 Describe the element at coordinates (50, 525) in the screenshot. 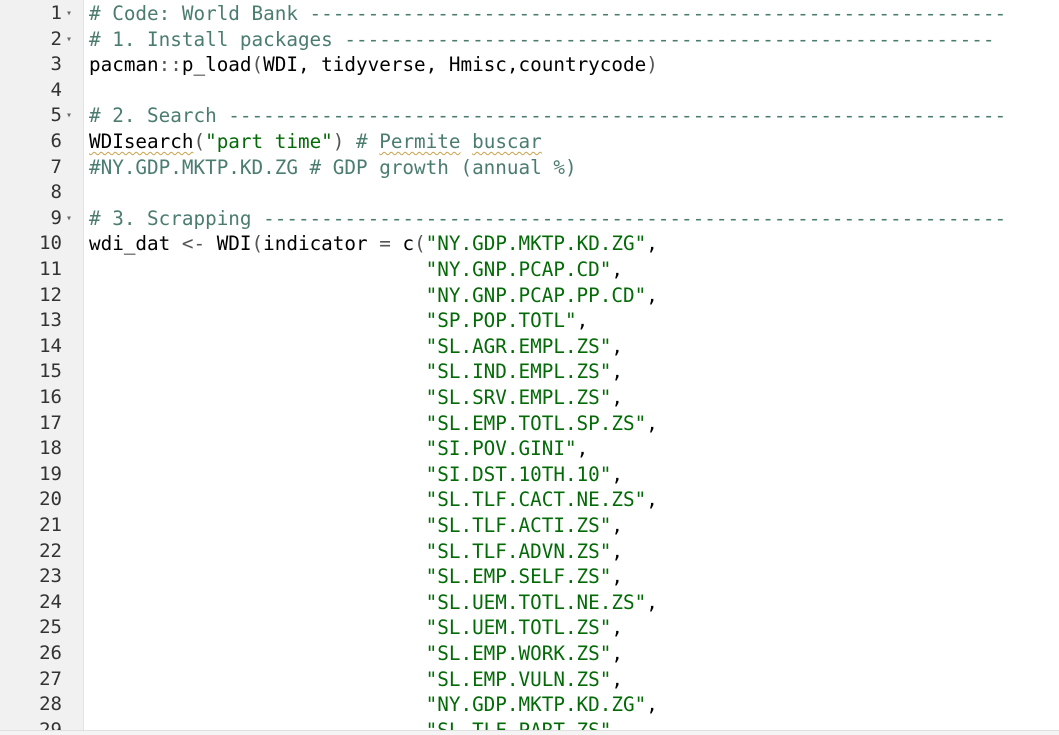

I see `line-number: 21` at that location.